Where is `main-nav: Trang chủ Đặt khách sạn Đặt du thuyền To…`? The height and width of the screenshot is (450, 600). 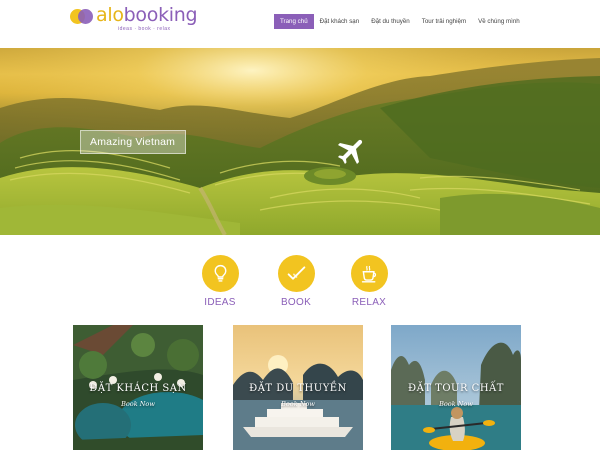
main-nav: Trang chủ Đặt khách sạn Đặt du thuyền To… is located at coordinates (400, 21).